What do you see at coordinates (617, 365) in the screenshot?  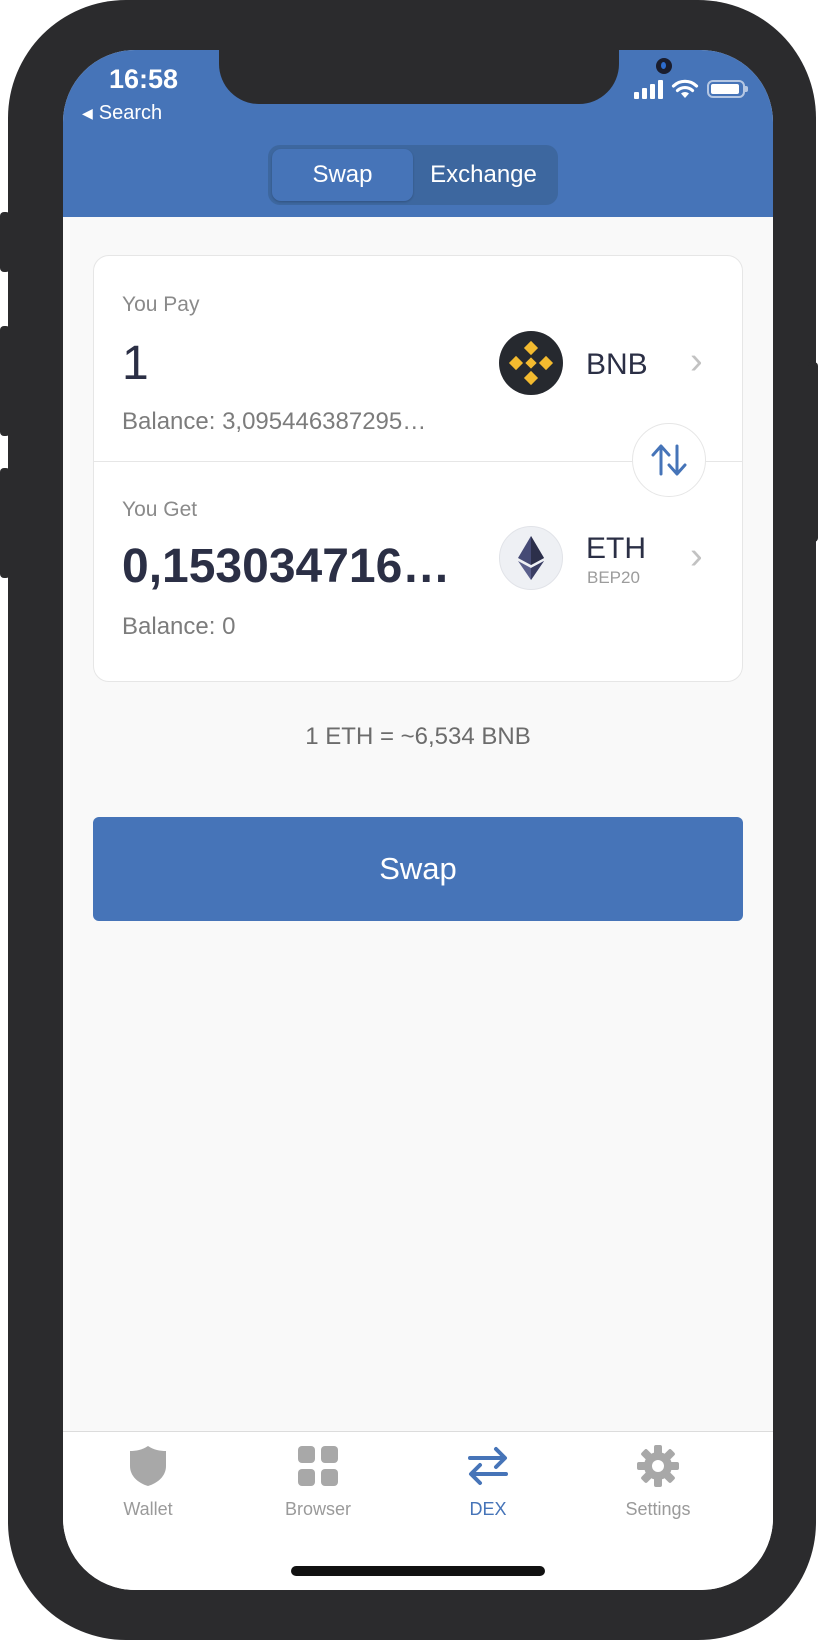 I see `pay-token-selector: BNB` at bounding box center [617, 365].